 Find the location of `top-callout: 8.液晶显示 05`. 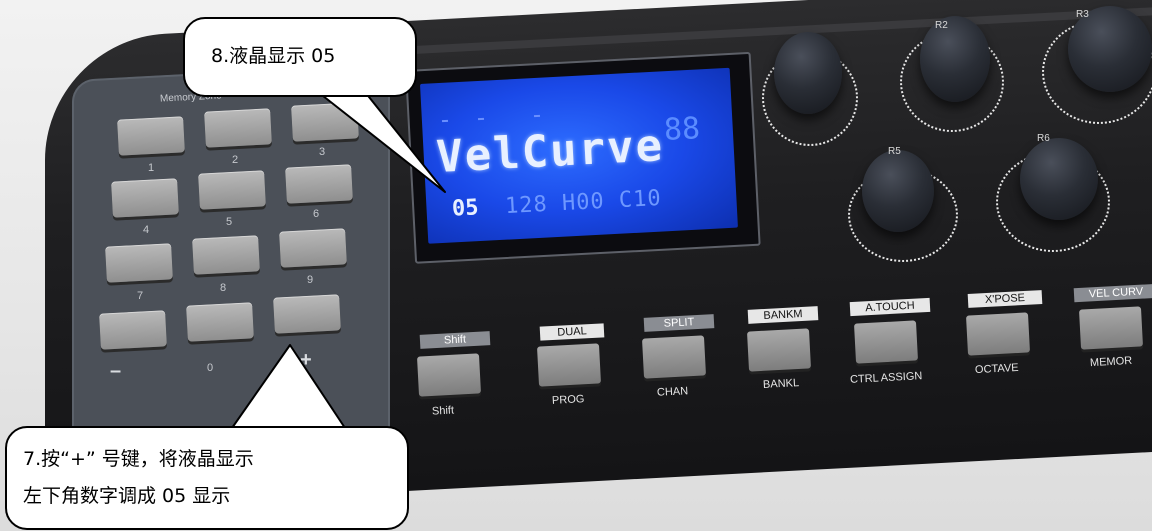

top-callout: 8.液晶显示 05 is located at coordinates (300, 57).